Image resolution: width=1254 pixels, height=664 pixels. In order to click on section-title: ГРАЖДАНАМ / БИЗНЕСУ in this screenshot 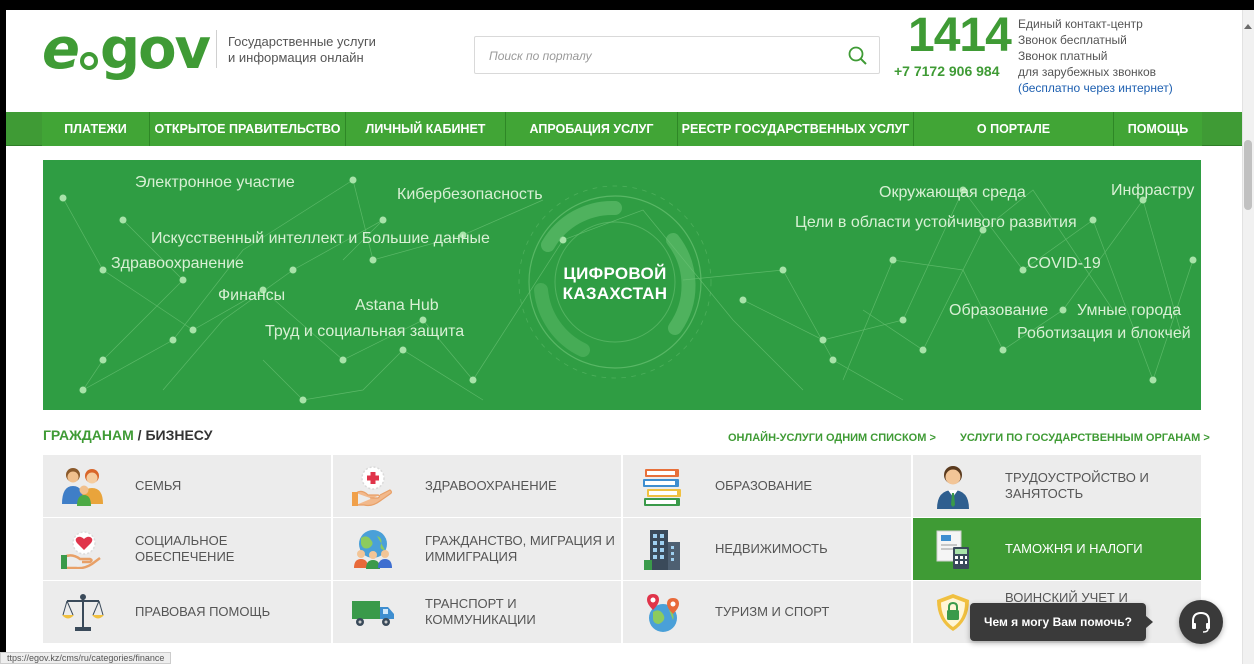, I will do `click(128, 435)`.